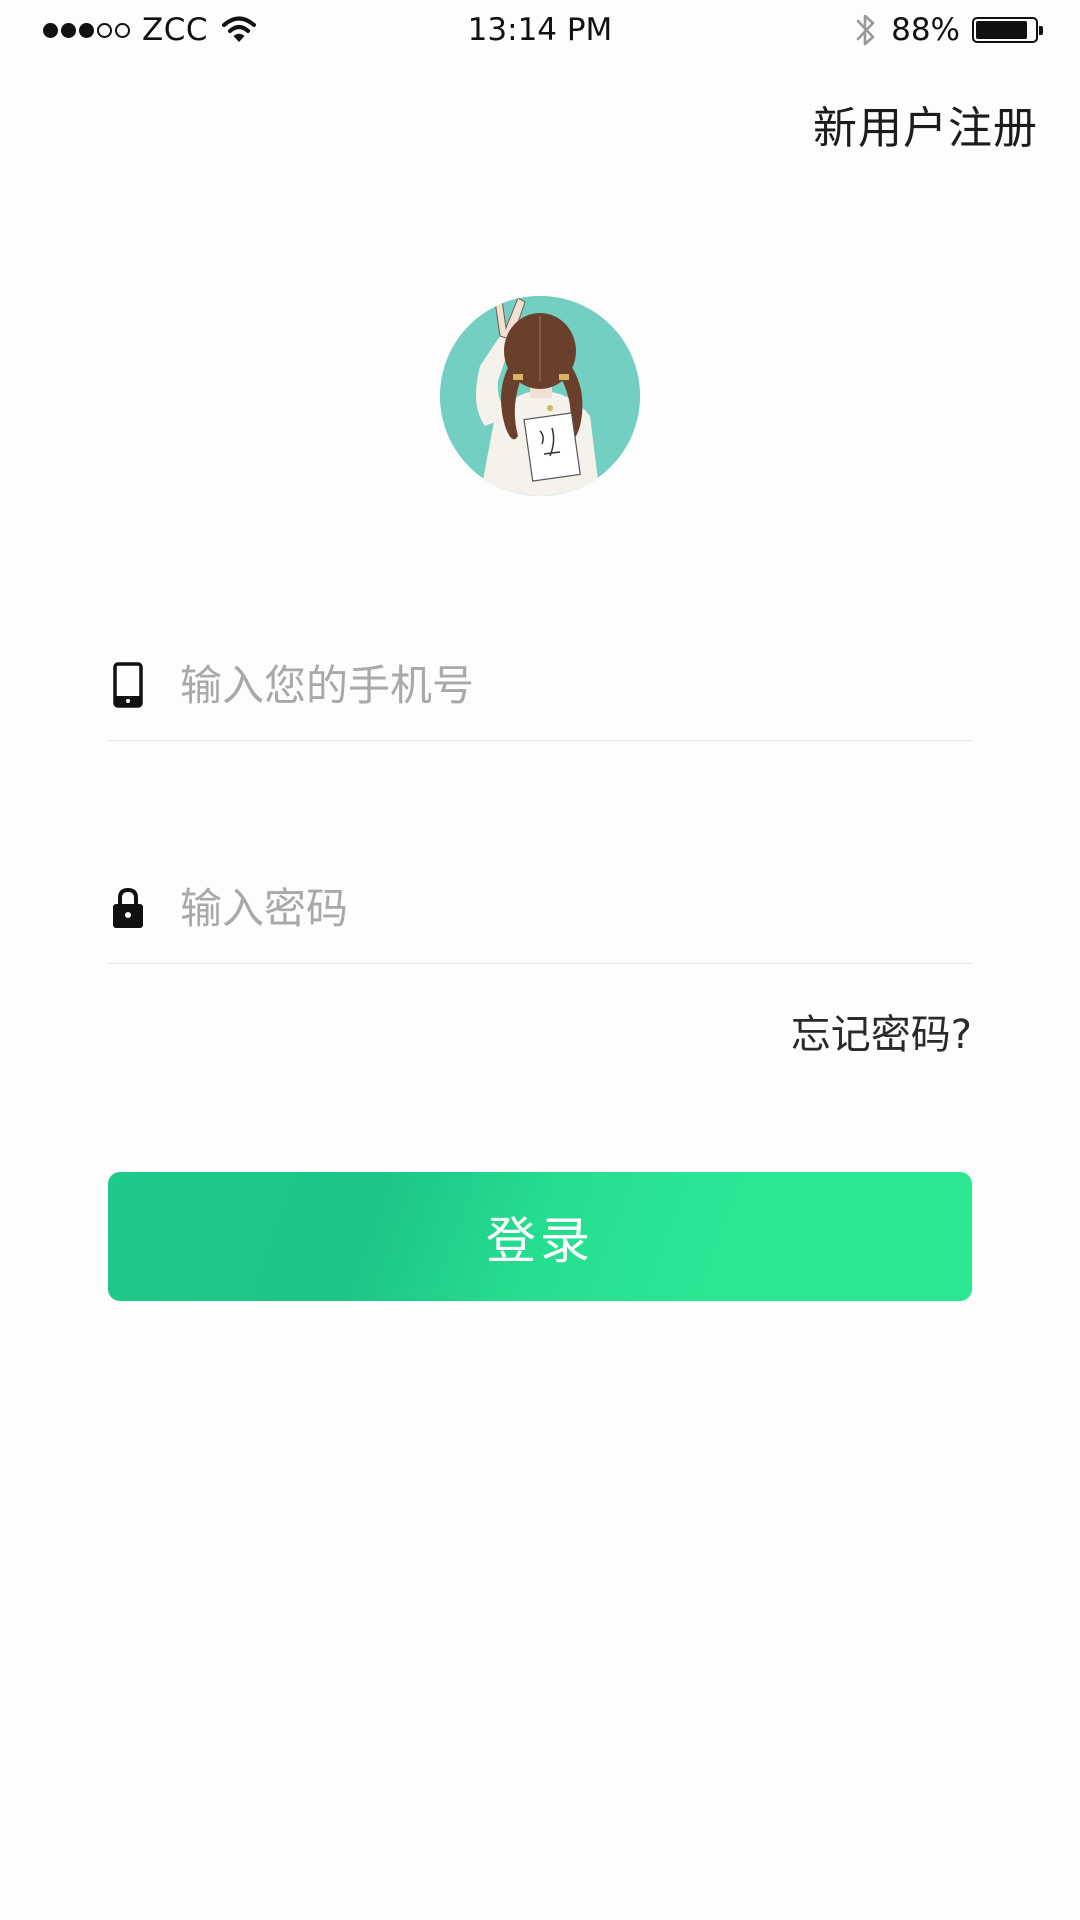 Image resolution: width=1080 pixels, height=1920 pixels. I want to click on battery-level-fill, so click(1002, 30).